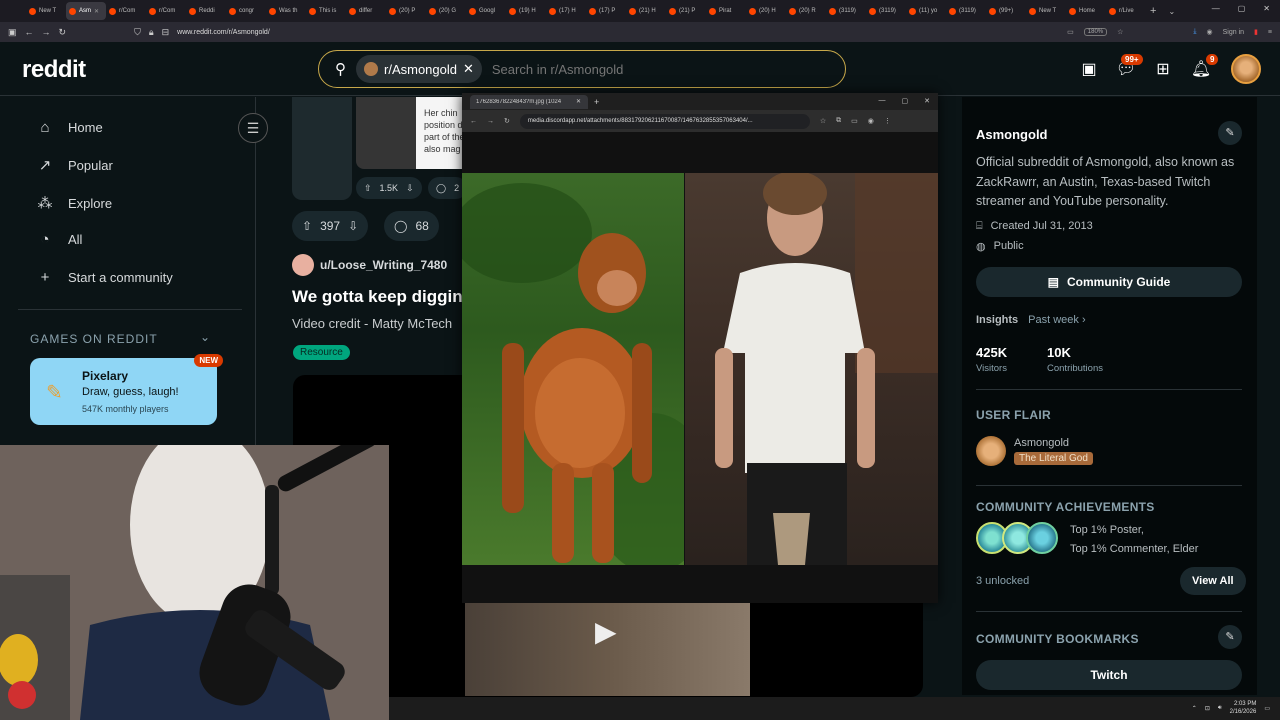 The image size is (1280, 720). I want to click on browser-tab: (3119), so click(886, 11).